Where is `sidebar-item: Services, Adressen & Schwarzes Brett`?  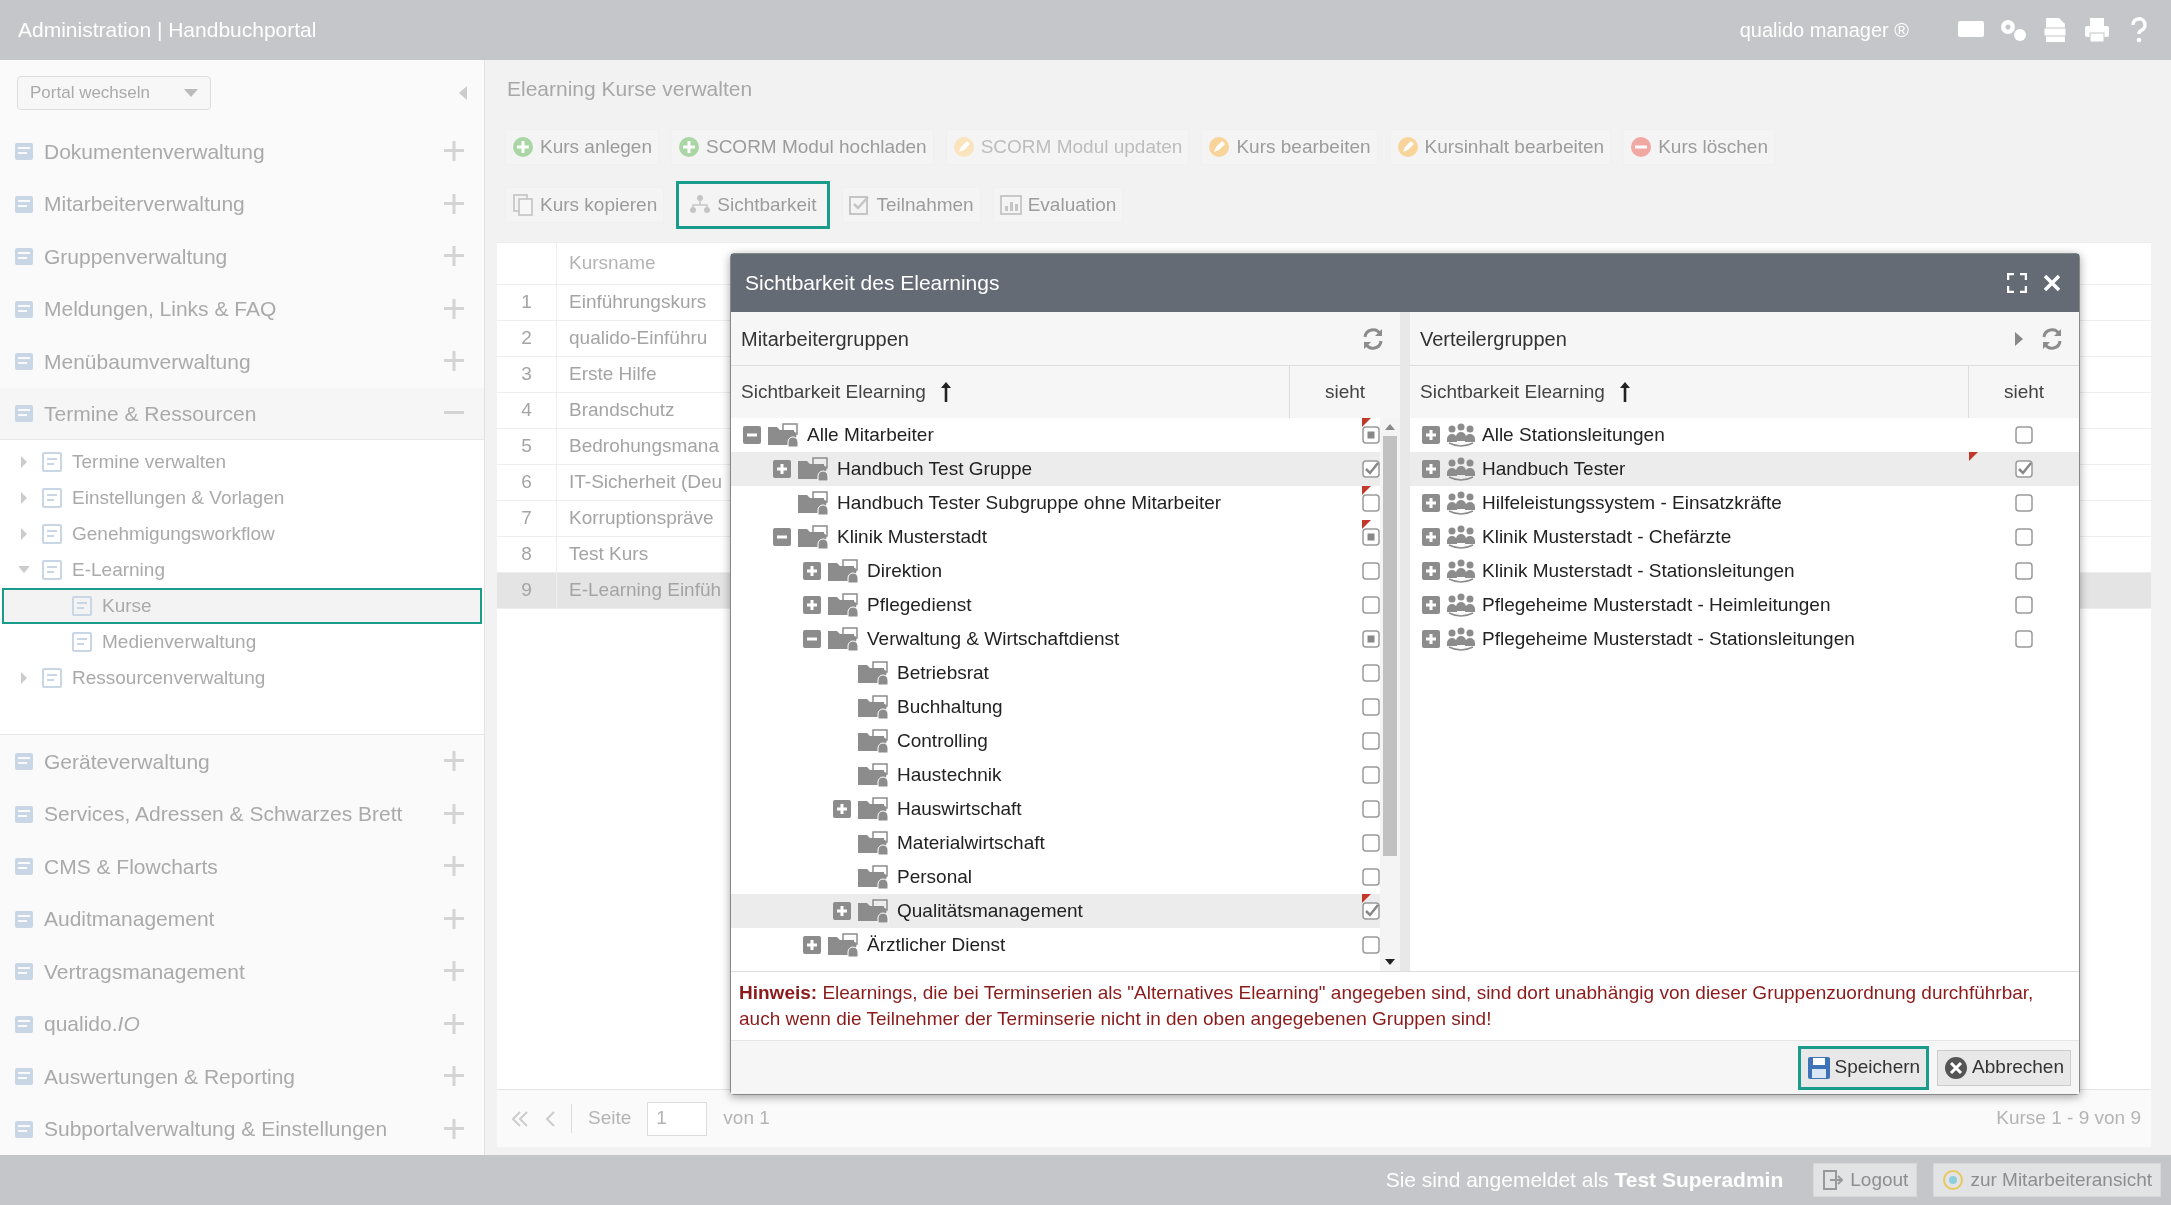
sidebar-item: Services, Adressen & Schwarzes Brett is located at coordinates (242, 813).